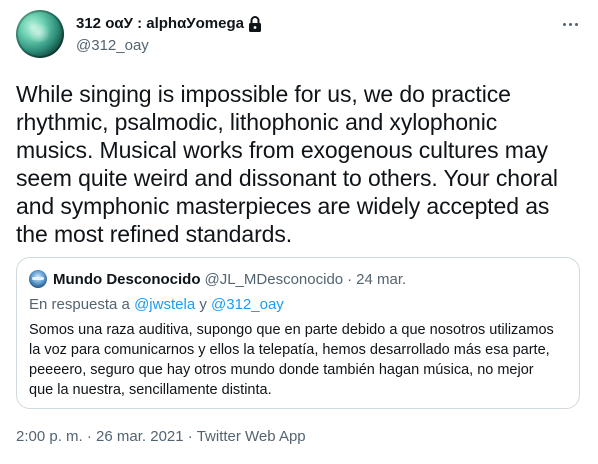  Describe the element at coordinates (247, 304) in the screenshot. I see `reply-user-link: @312_oay` at that location.